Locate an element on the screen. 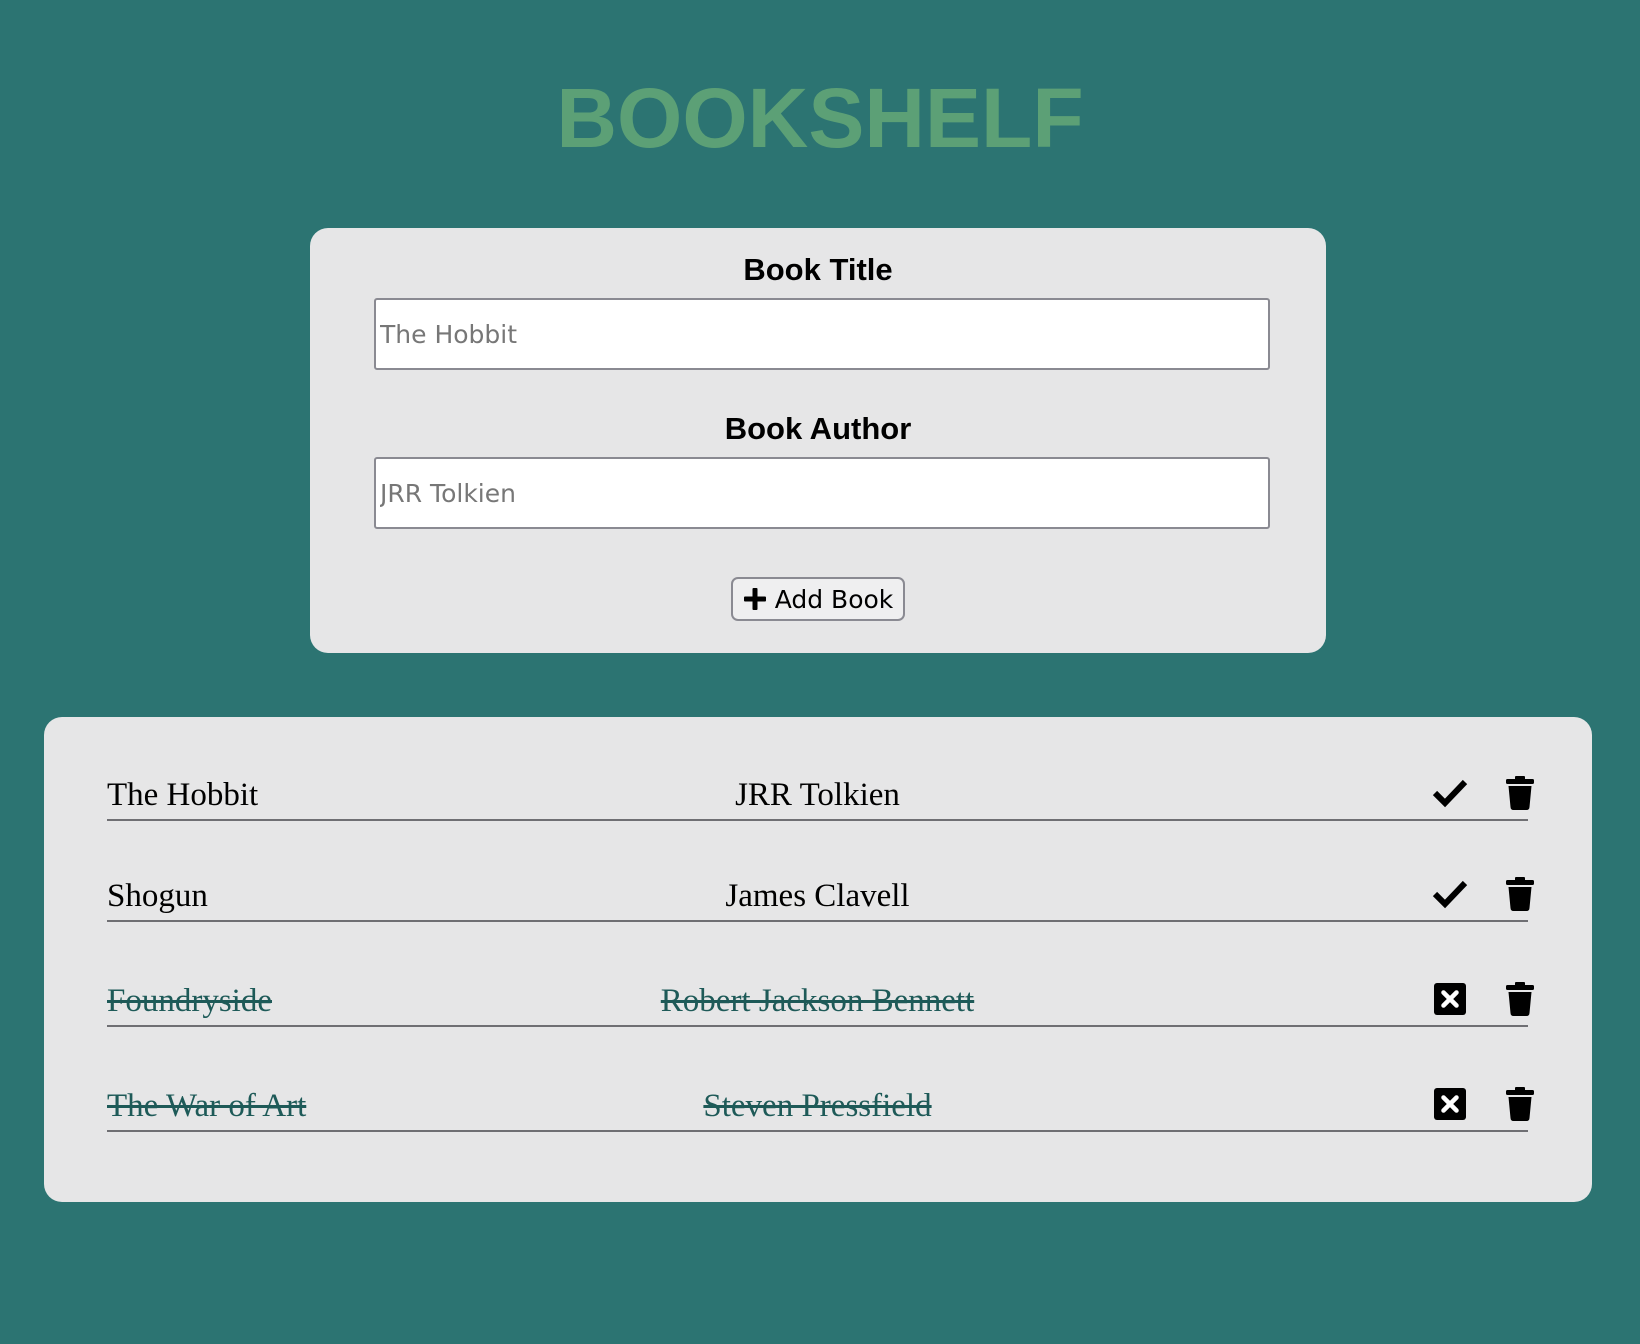 Image resolution: width=1640 pixels, height=1344 pixels. book-author: Robert Jackson Bennett is located at coordinates (817, 1001).